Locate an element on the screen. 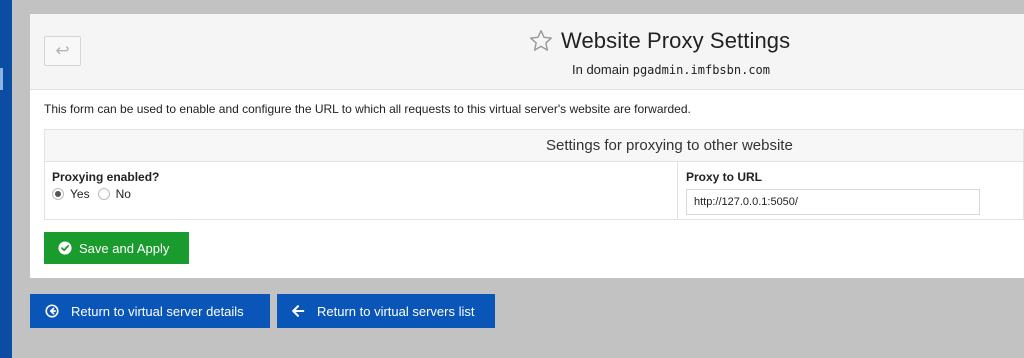 The image size is (1024, 358). title-wrap: Website Proxy Settings is located at coordinates (659, 41).